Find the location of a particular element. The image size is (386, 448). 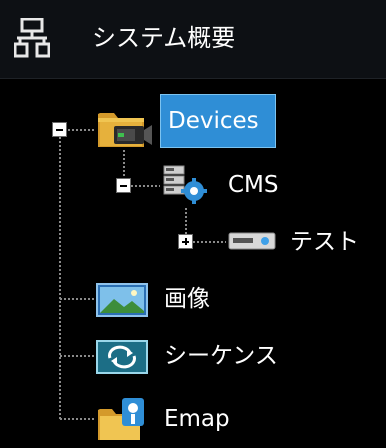

tree-node-cms: CMS is located at coordinates (253, 185).